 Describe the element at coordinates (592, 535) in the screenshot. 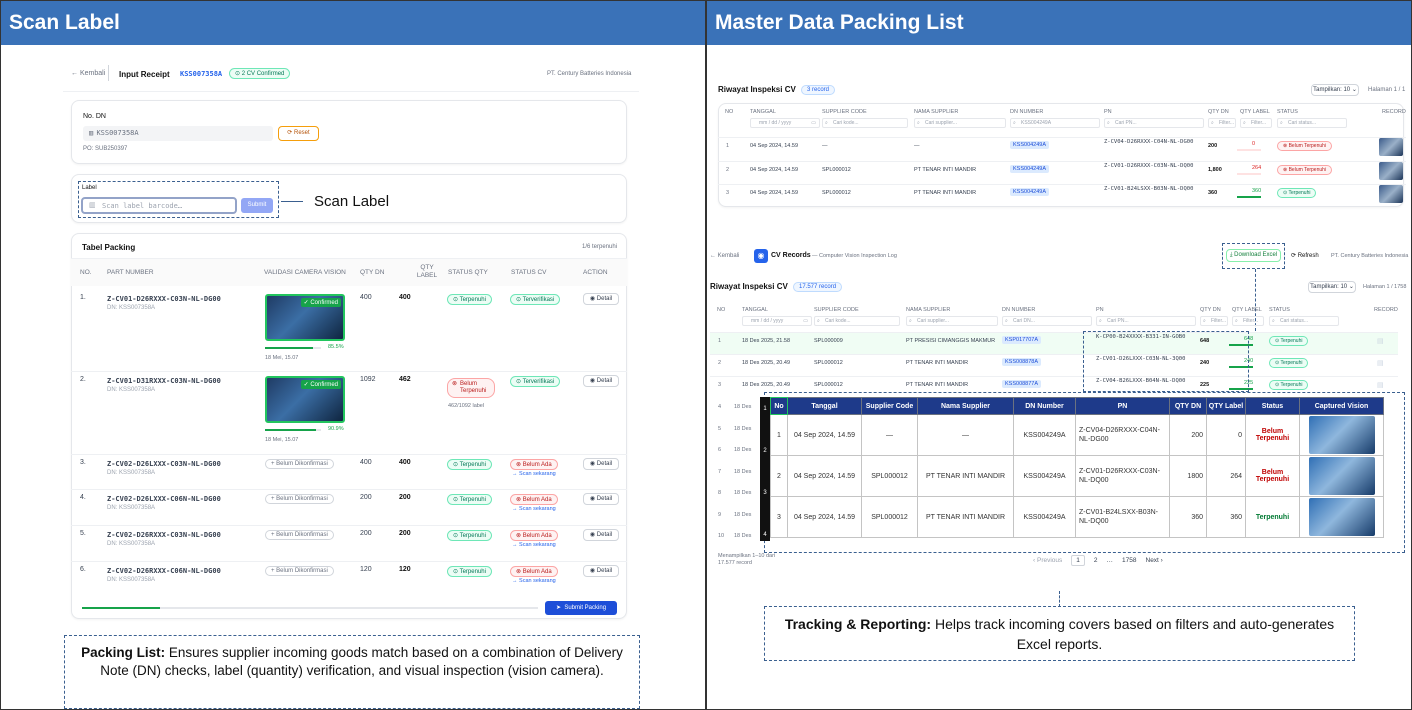

I see `eye-icon: ◉` at that location.